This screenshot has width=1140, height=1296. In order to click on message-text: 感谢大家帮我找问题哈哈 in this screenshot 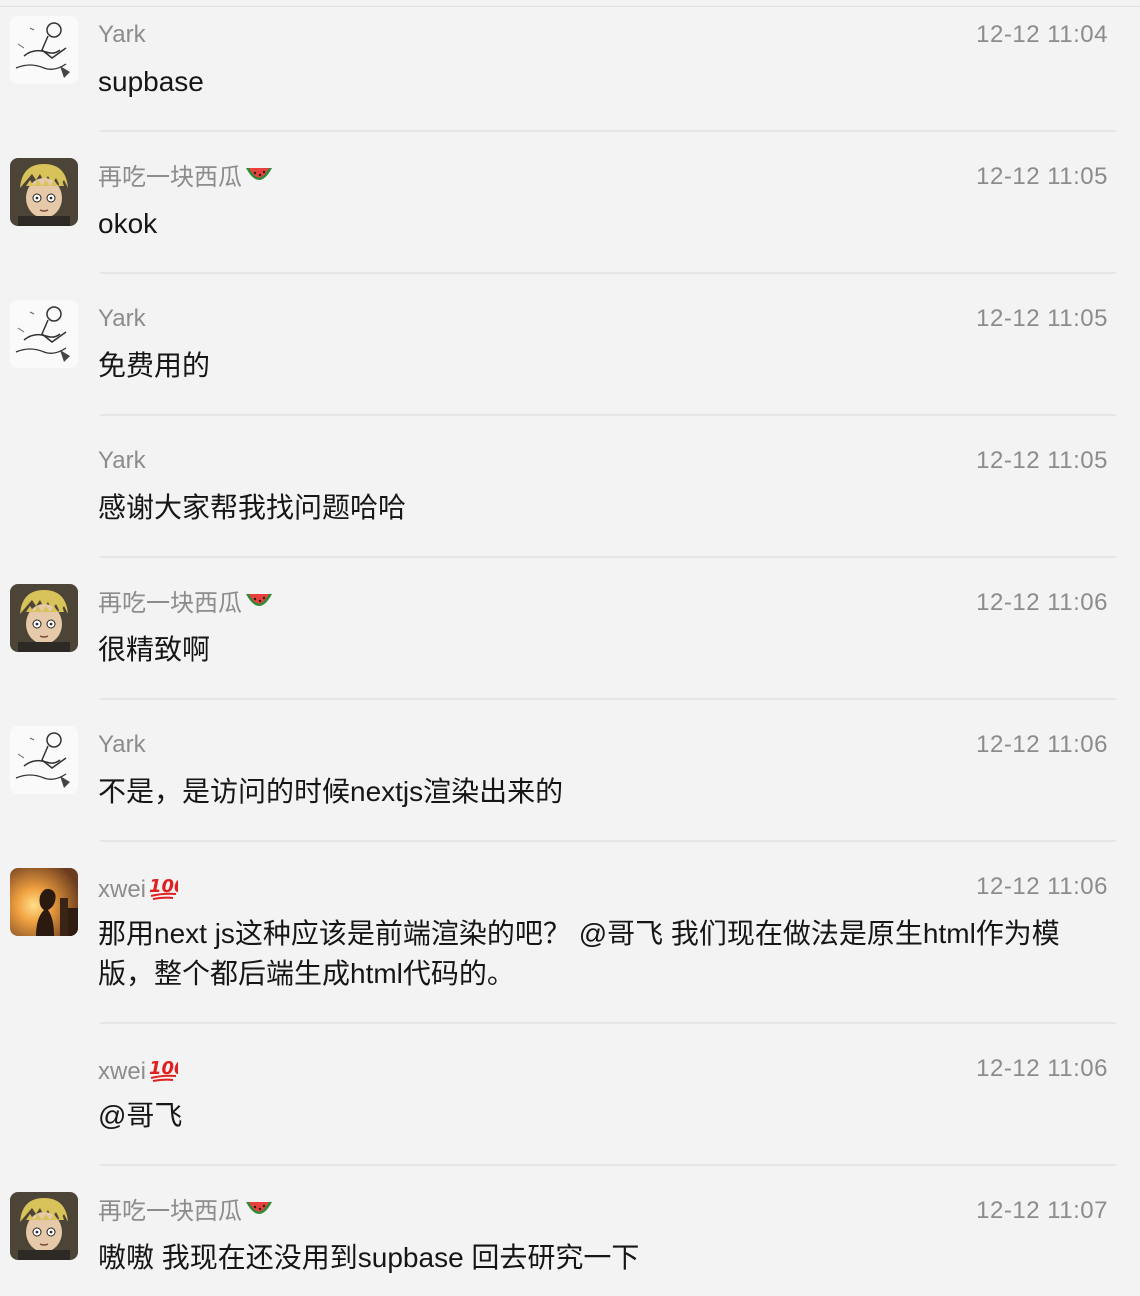, I will do `click(252, 507)`.